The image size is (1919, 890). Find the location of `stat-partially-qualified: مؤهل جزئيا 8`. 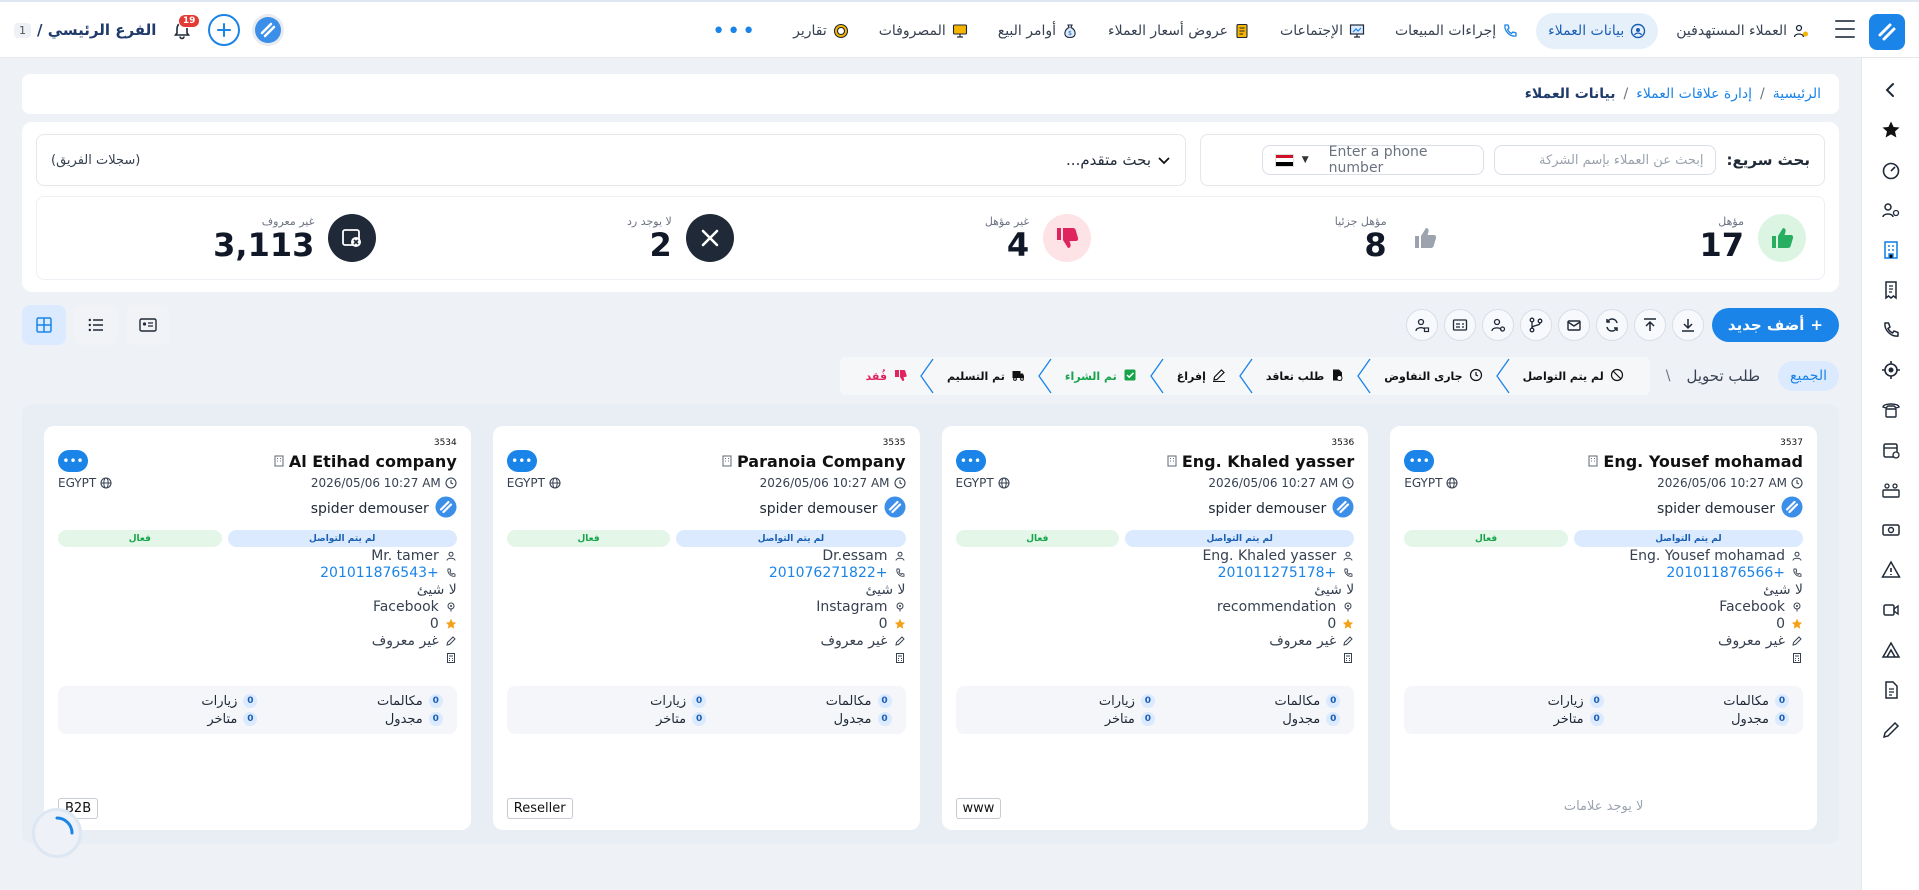

stat-partially-qualified: مؤهل جزئيا 8 is located at coordinates (1287, 238).